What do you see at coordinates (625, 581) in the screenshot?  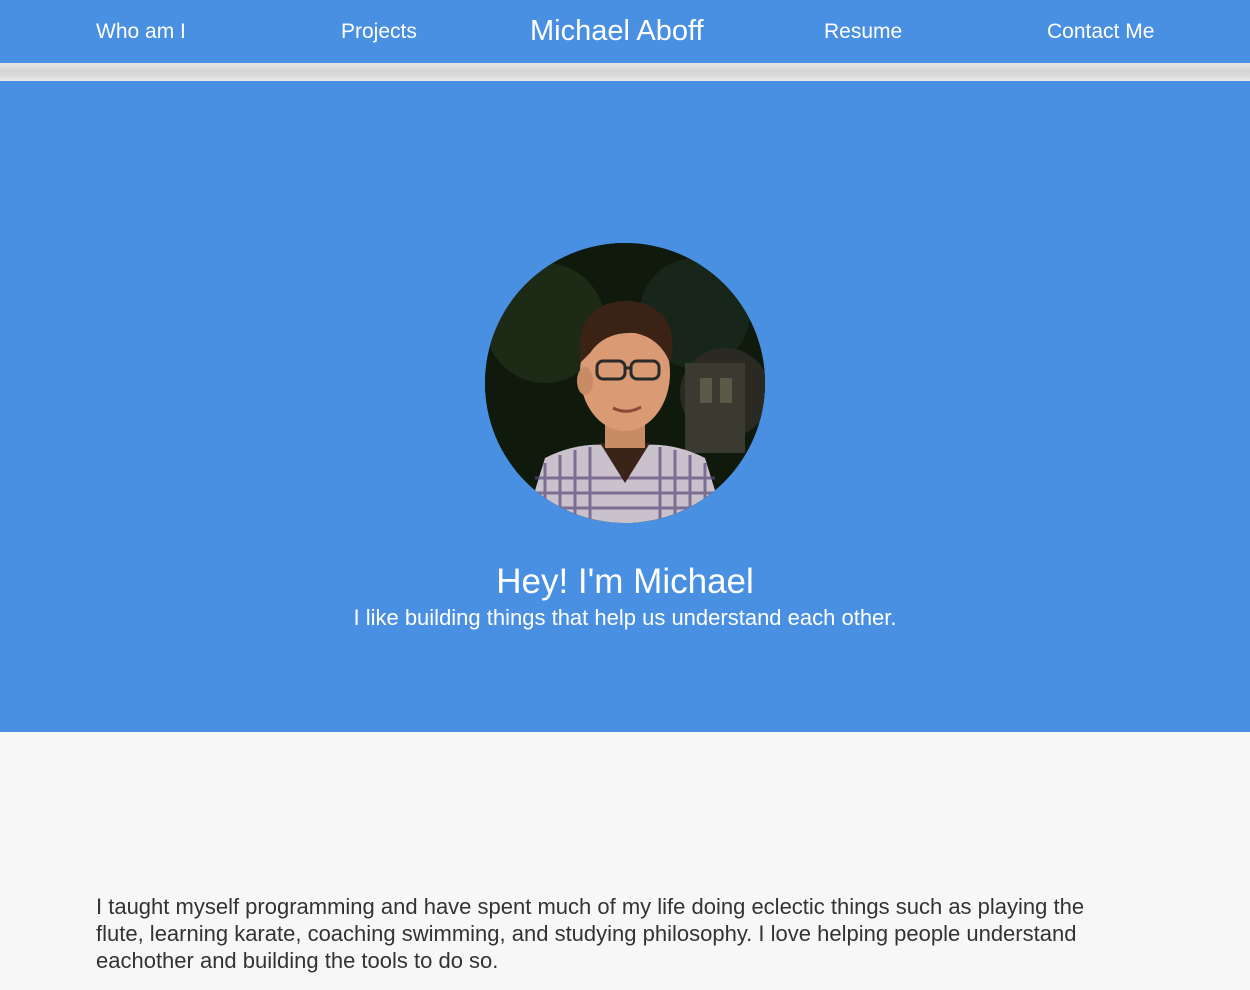 I see `hero-title: Hey! I'm Michael` at bounding box center [625, 581].